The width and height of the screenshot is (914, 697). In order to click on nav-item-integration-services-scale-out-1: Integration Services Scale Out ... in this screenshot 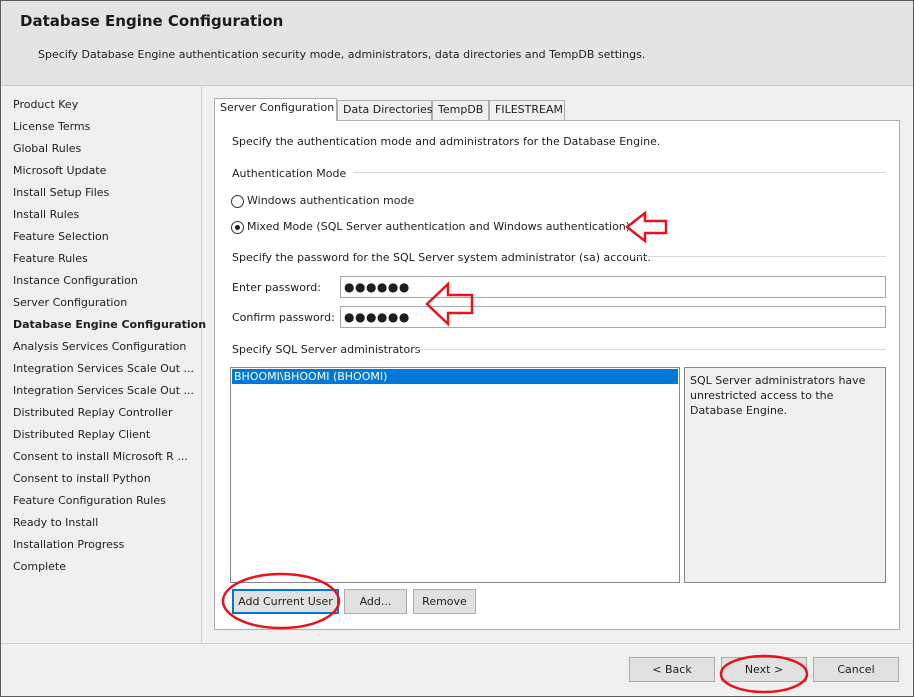, I will do `click(103, 369)`.